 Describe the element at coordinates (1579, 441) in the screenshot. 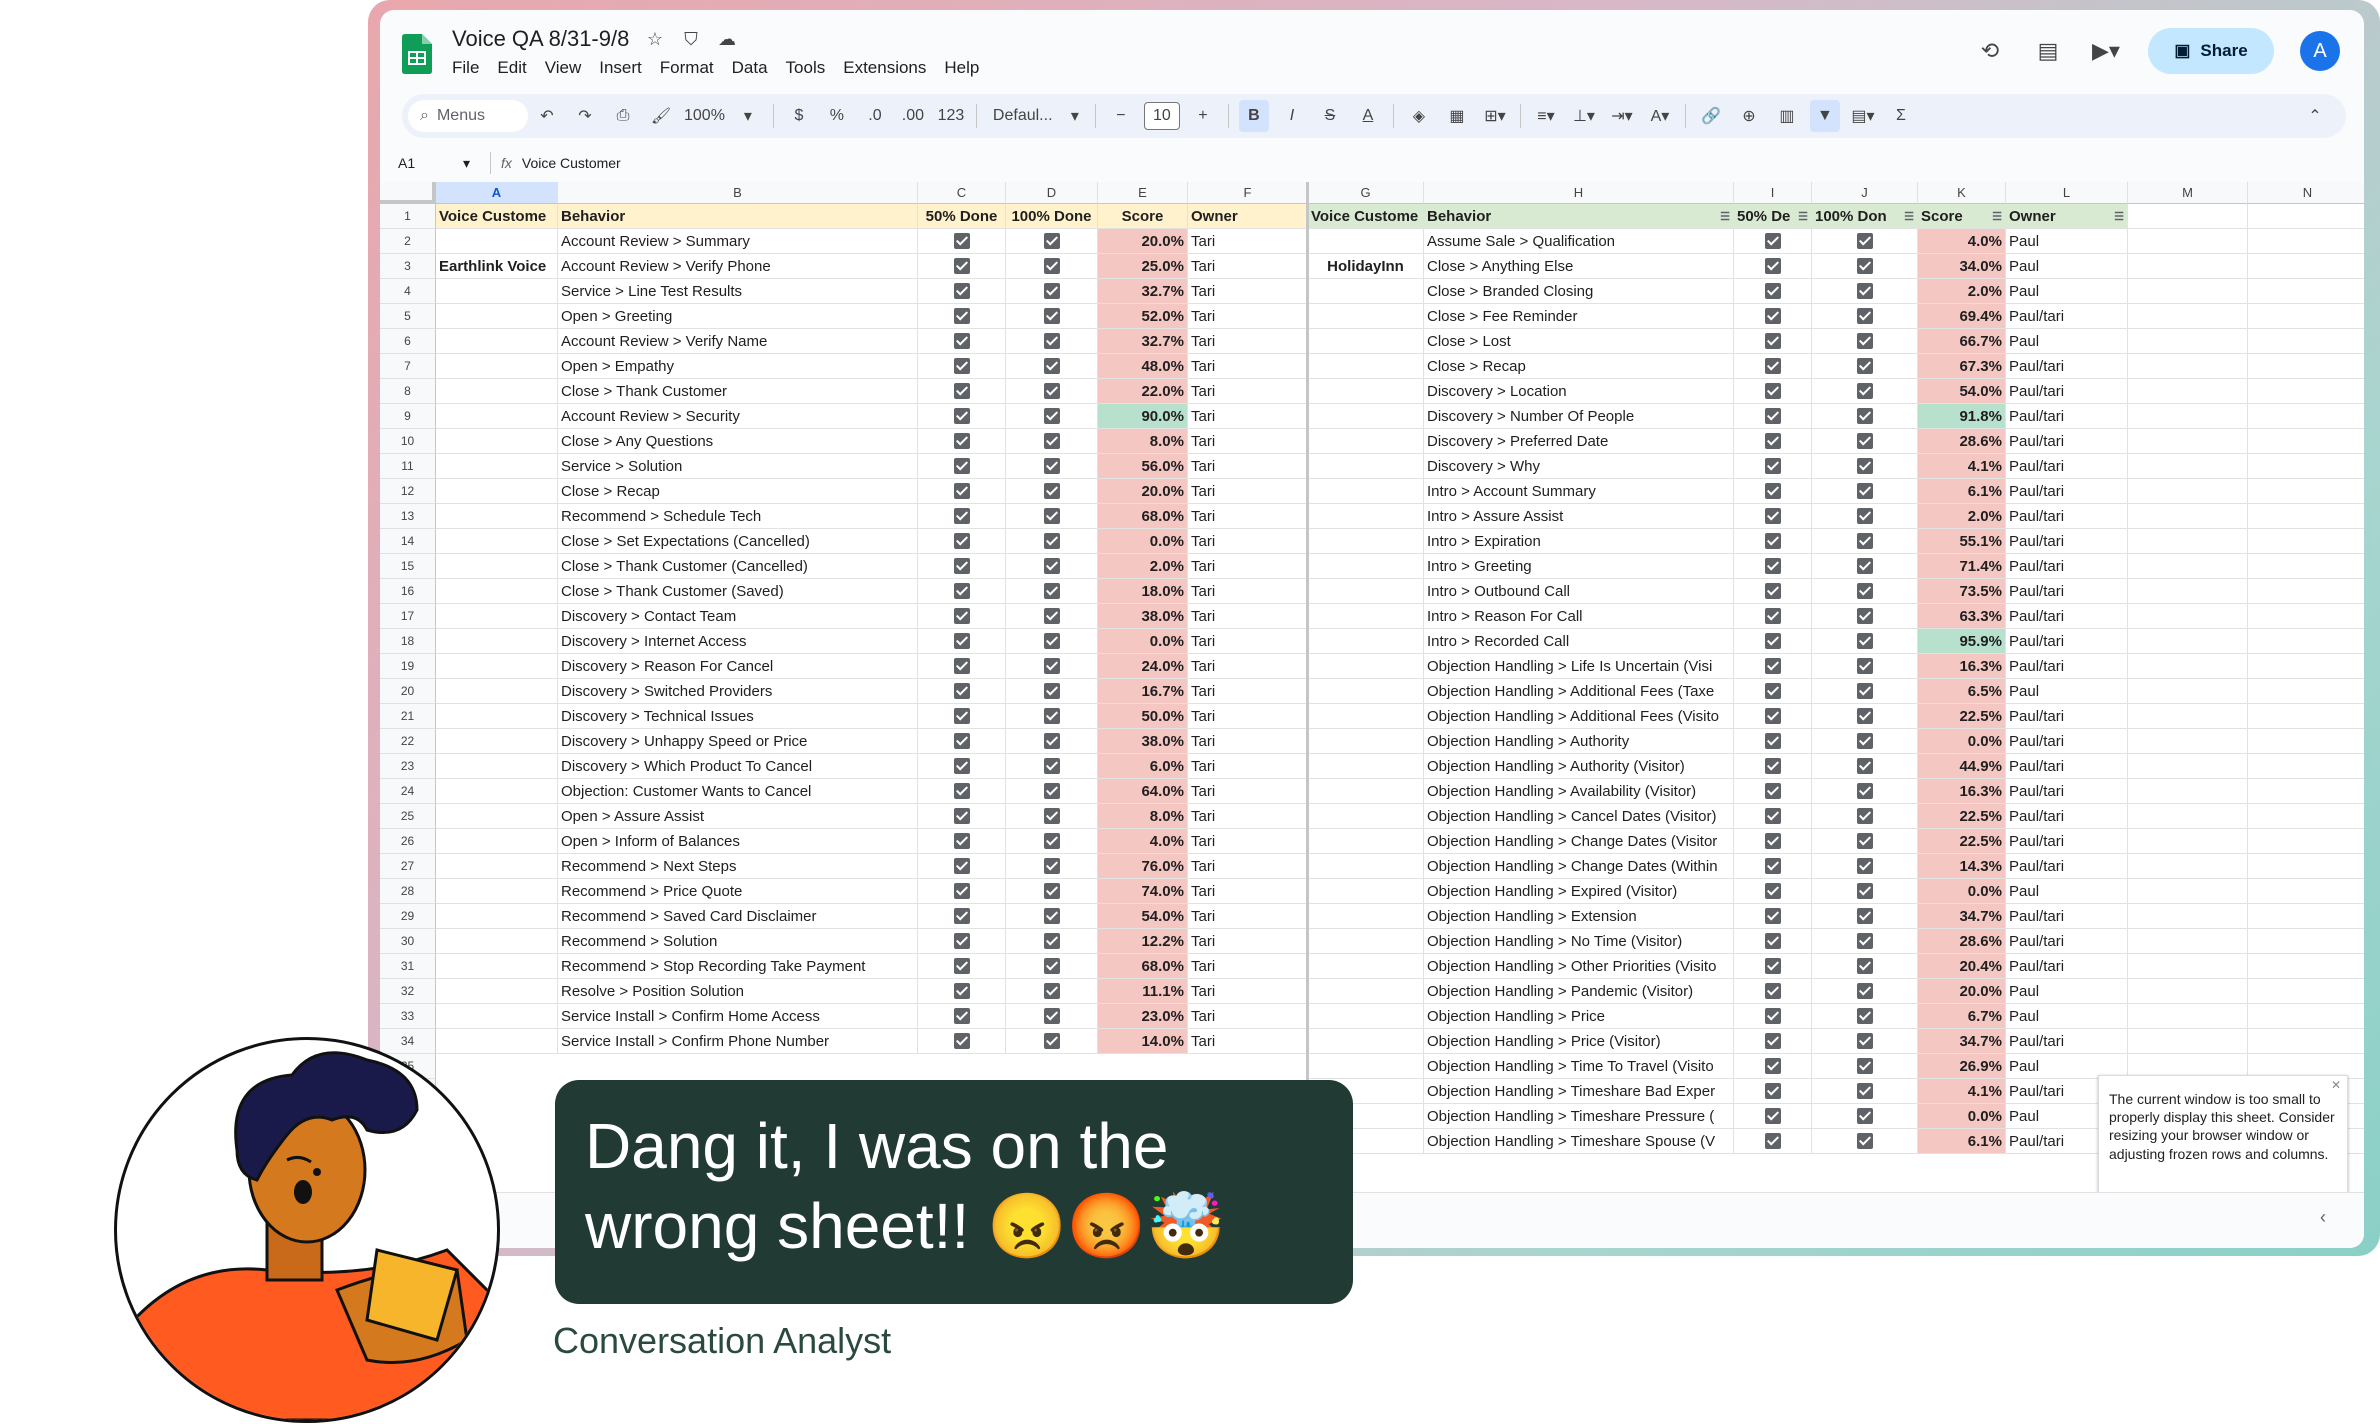

I see `right-cell-h: Discovery > Preferred Date` at that location.